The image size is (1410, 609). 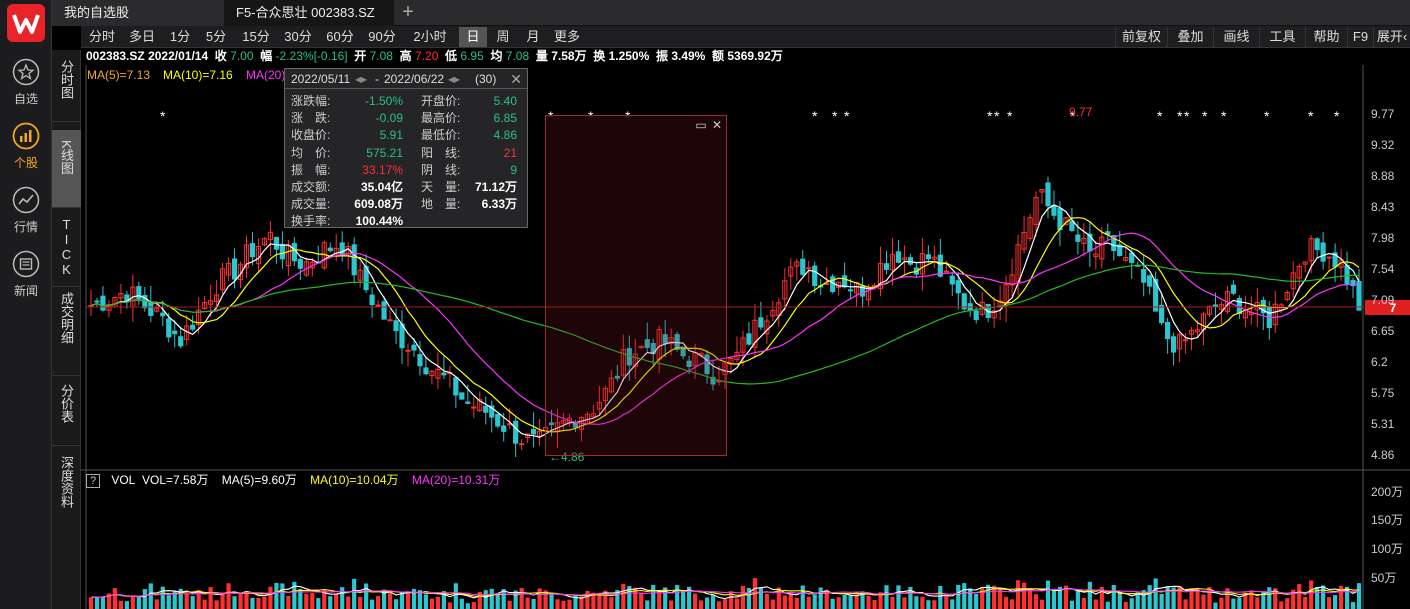 I want to click on maximize-icon: ▭, so click(x=701, y=125).